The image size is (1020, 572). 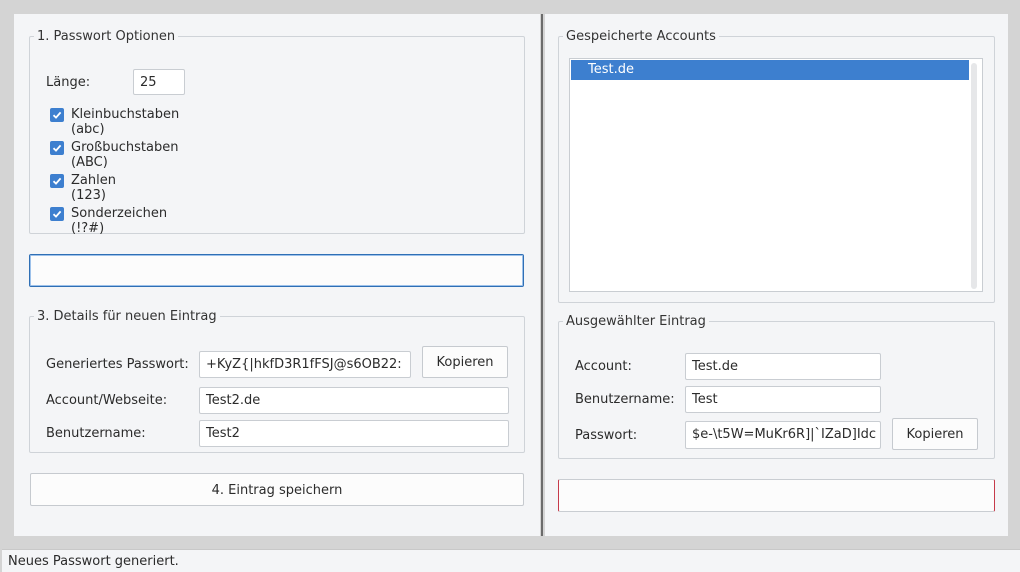 I want to click on selected-account-label: Account:, so click(x=603, y=366).